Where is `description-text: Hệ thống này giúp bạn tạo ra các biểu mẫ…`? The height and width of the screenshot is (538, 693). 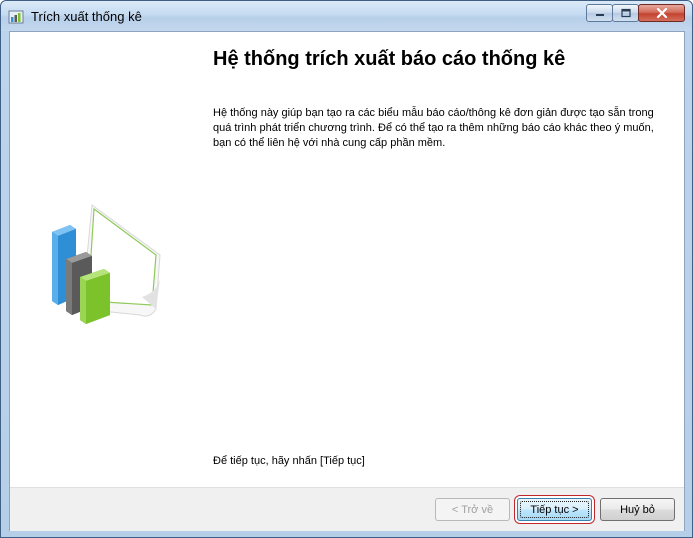
description-text: Hệ thống này giúp bạn tạo ra các biểu mẫ… is located at coordinates (433, 128).